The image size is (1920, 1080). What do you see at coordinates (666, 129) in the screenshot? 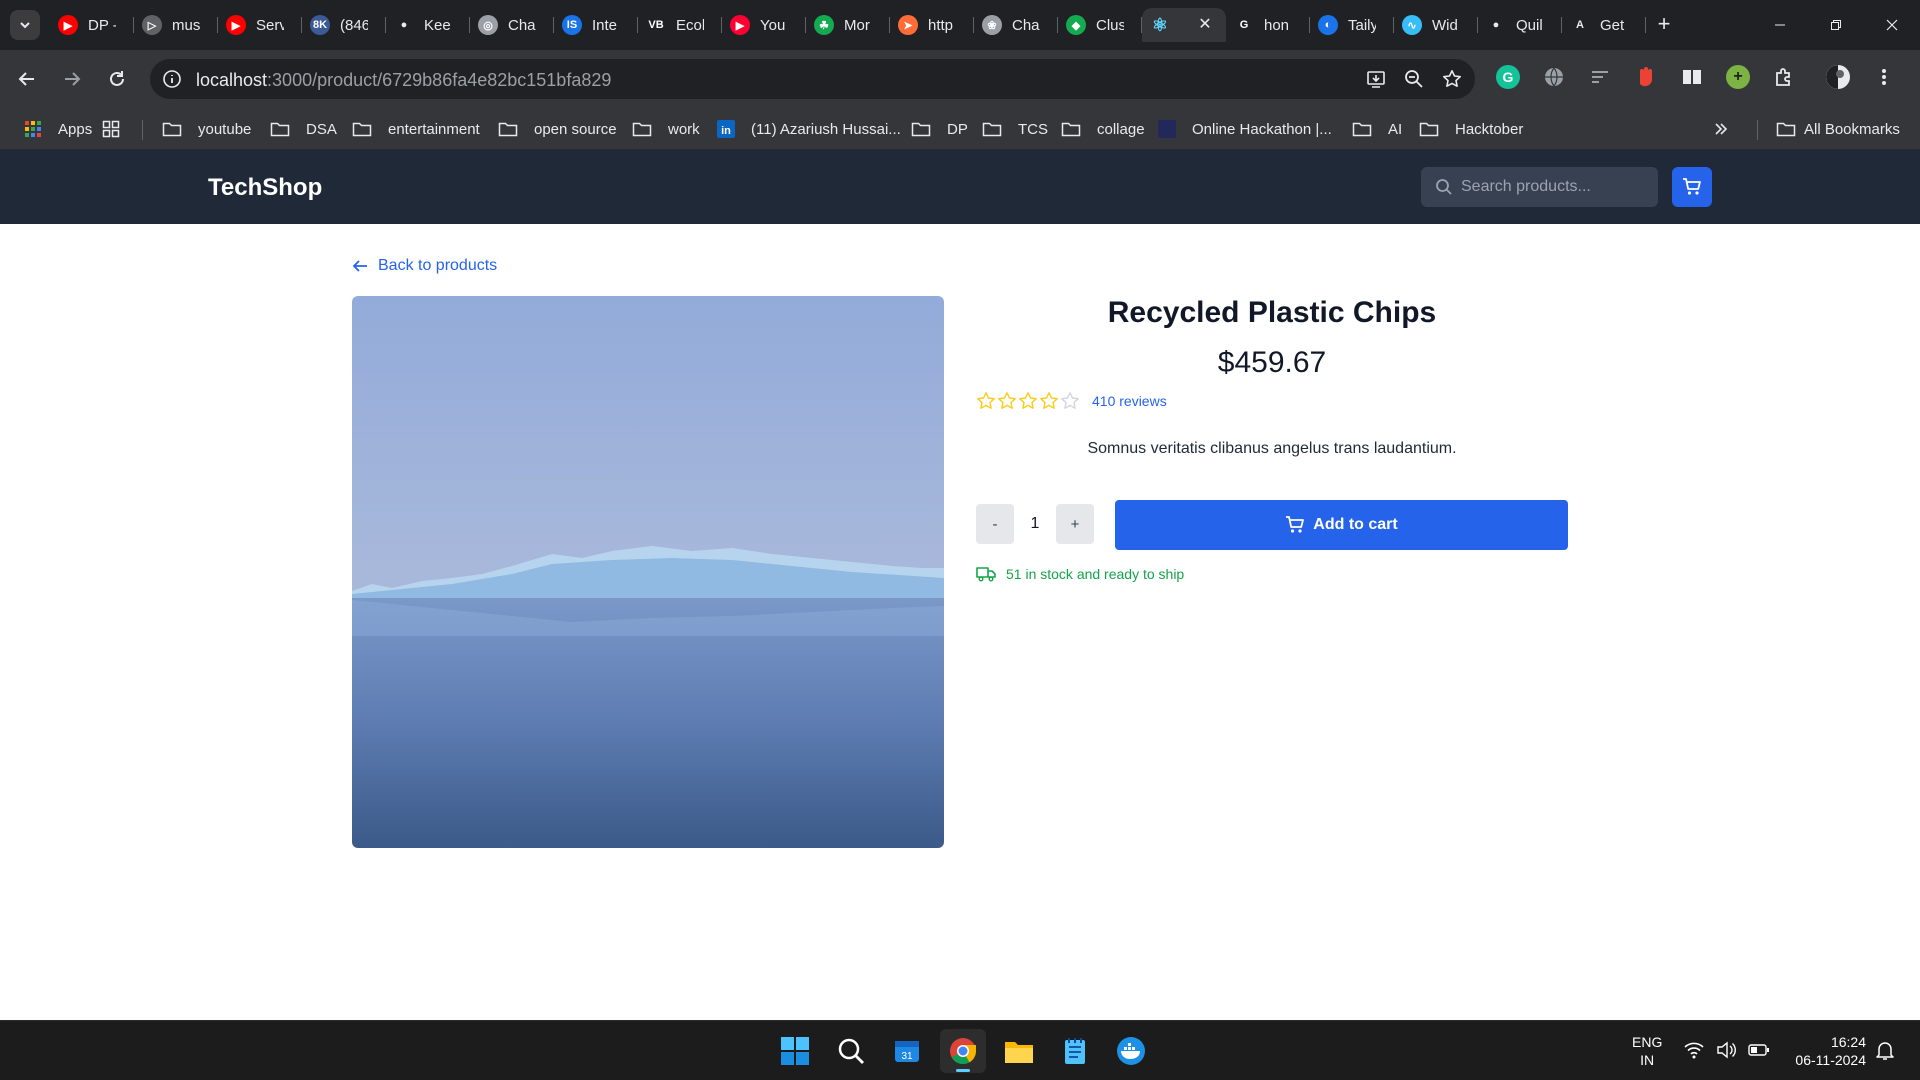
I see `bookmark-item: work` at bounding box center [666, 129].